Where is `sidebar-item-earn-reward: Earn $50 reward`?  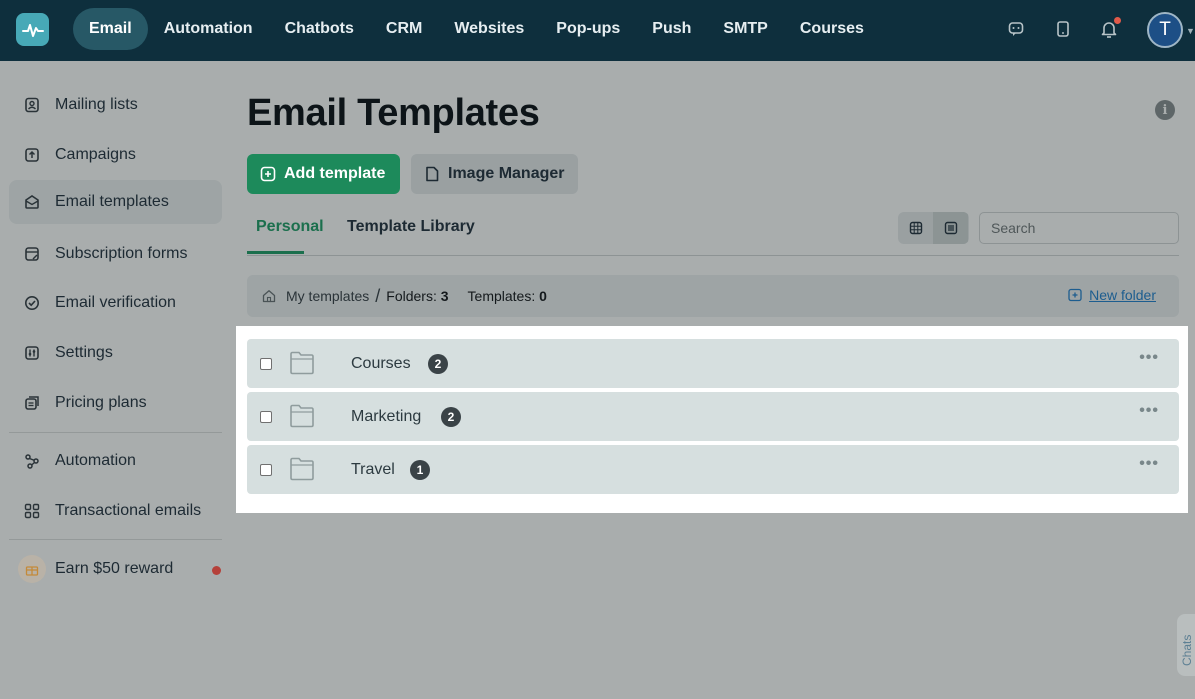
sidebar-item-earn-reward: Earn $50 reward is located at coordinates (115, 569).